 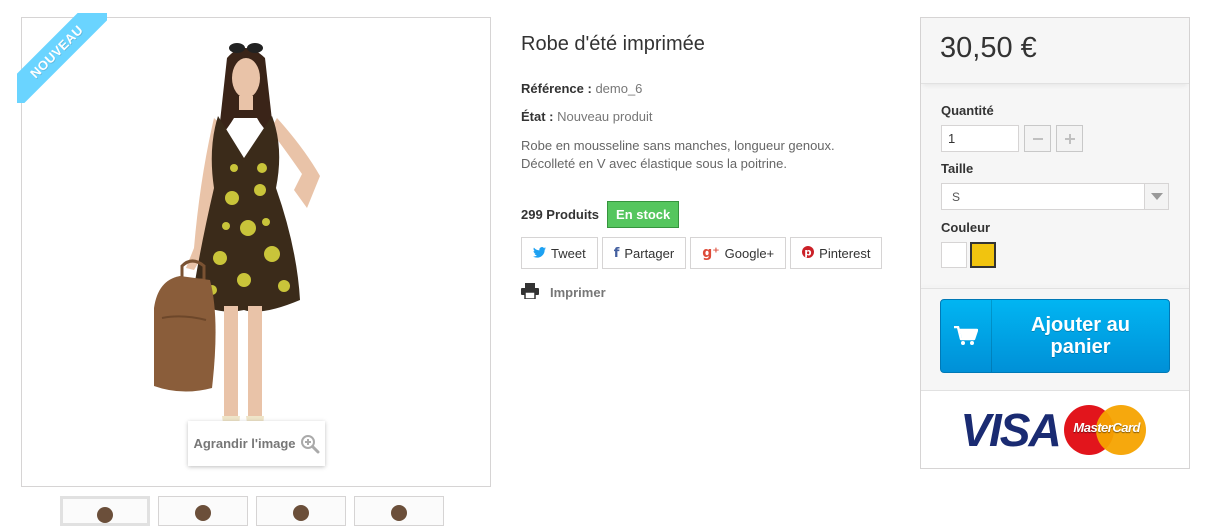 What do you see at coordinates (539, 253) in the screenshot?
I see `twitter-icon` at bounding box center [539, 253].